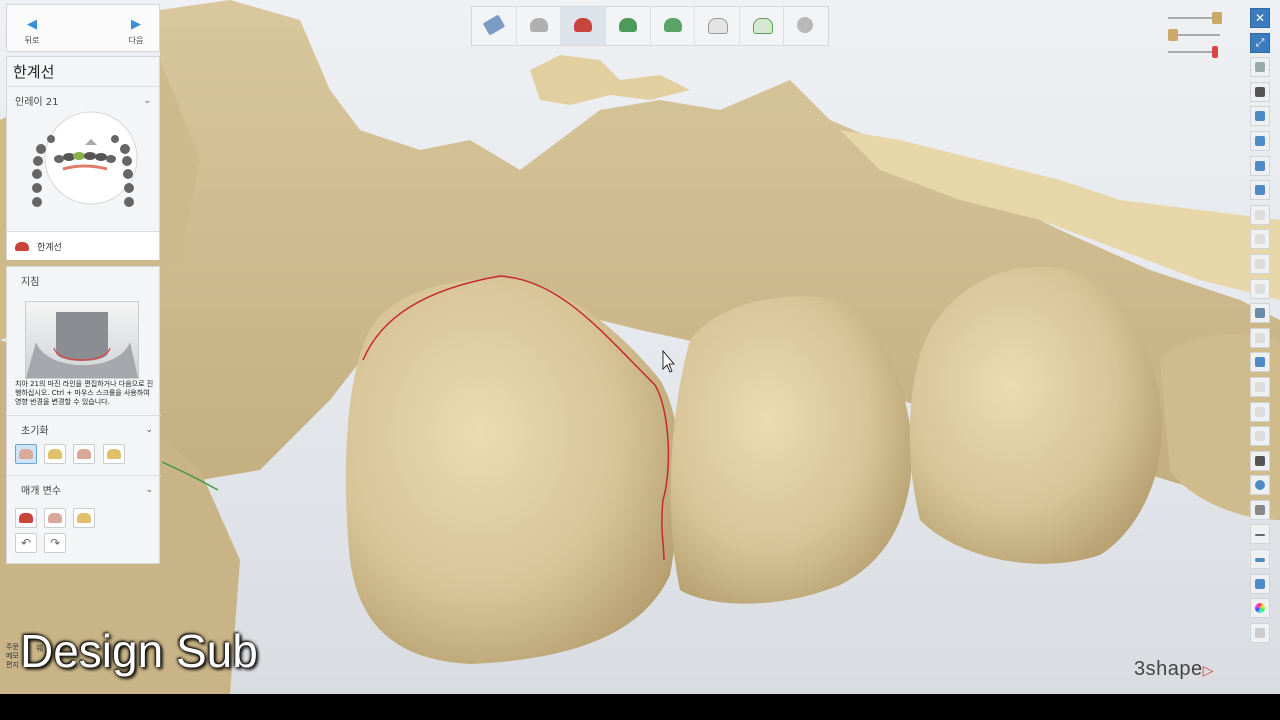 Image resolution: width=1280 pixels, height=720 pixels. Describe the element at coordinates (139, 651) in the screenshot. I see `video-caption: Design Sub` at that location.